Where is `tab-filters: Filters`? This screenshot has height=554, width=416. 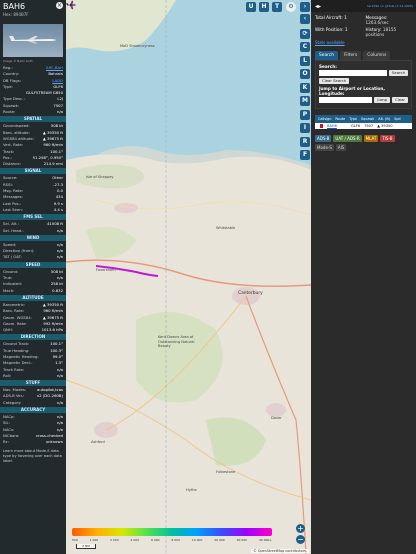
tab-filters: Filters is located at coordinates (351, 55).